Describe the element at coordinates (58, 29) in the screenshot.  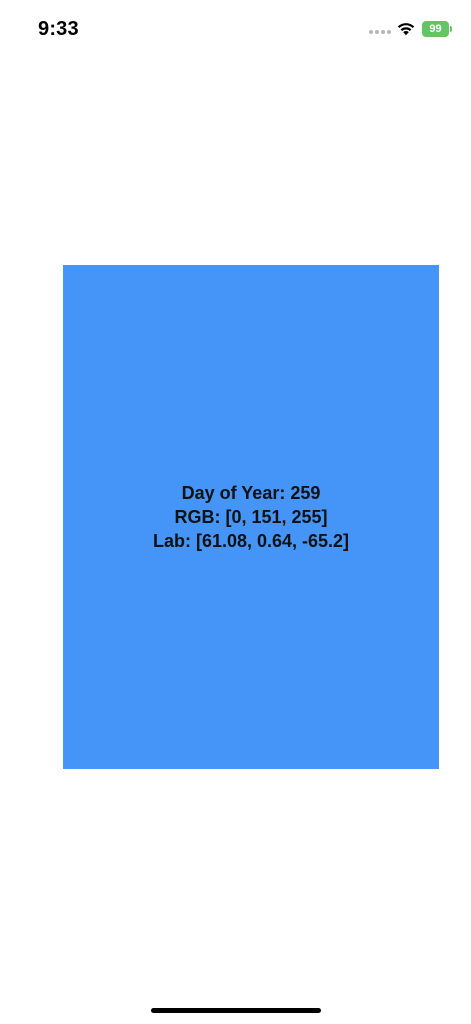
I see `status-time: 9:33` at that location.